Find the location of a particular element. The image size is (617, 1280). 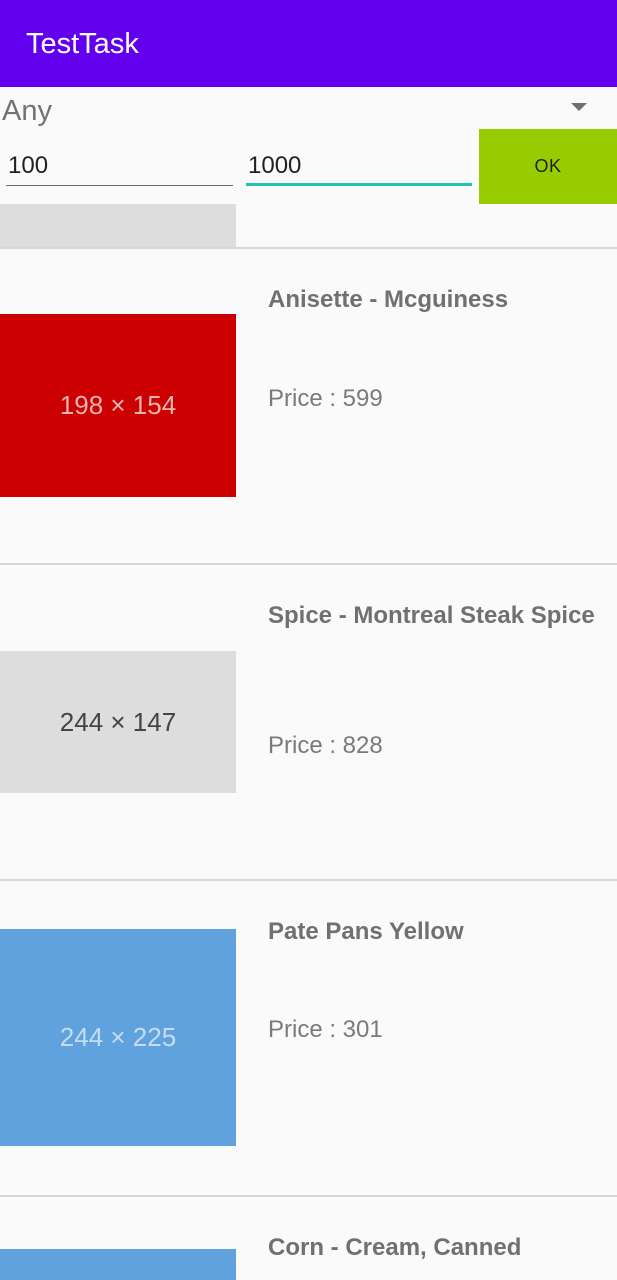

dropdown-arrow-icon is located at coordinates (579, 107).